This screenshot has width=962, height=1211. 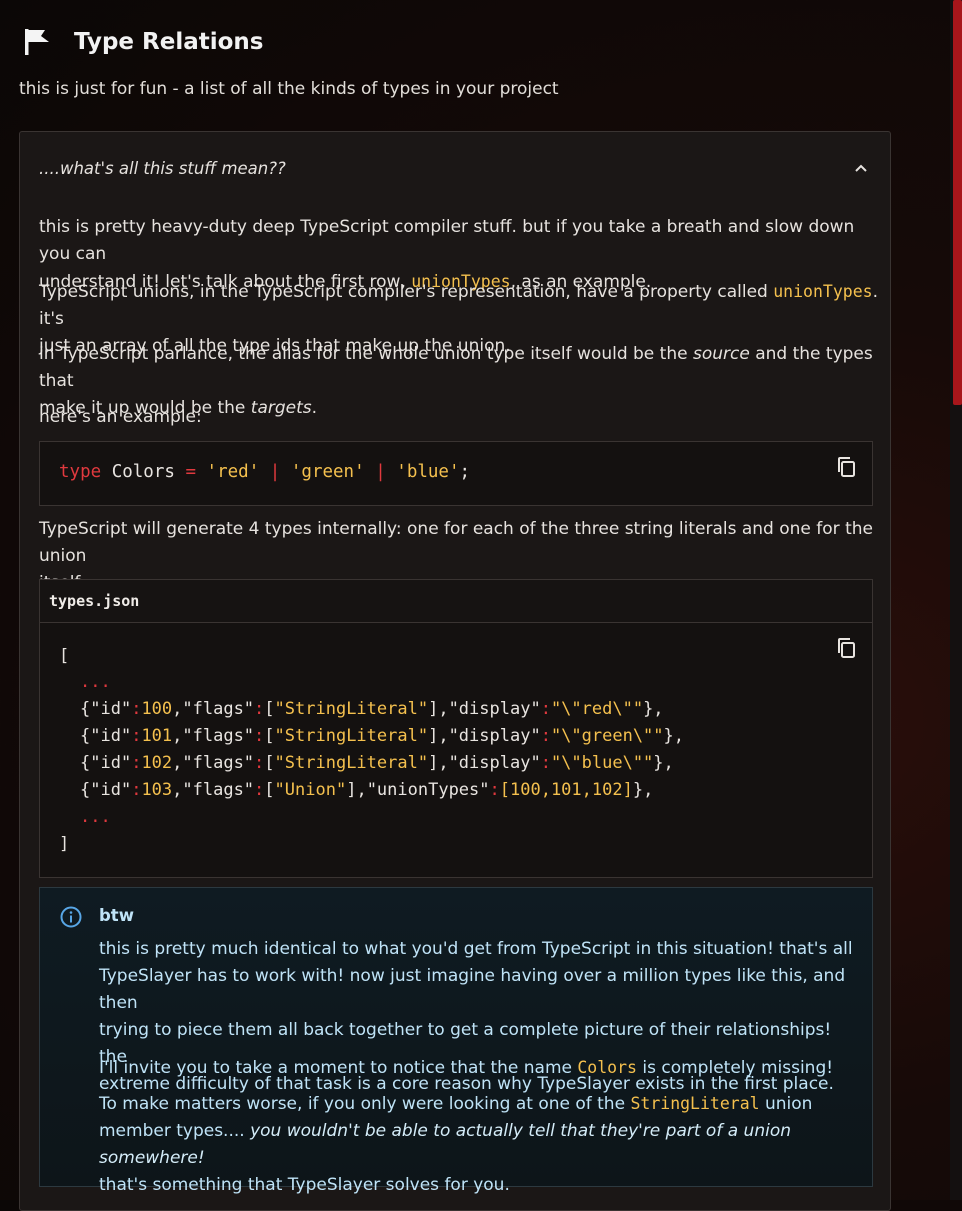 I want to click on page-title: Type Relations, so click(x=169, y=42).